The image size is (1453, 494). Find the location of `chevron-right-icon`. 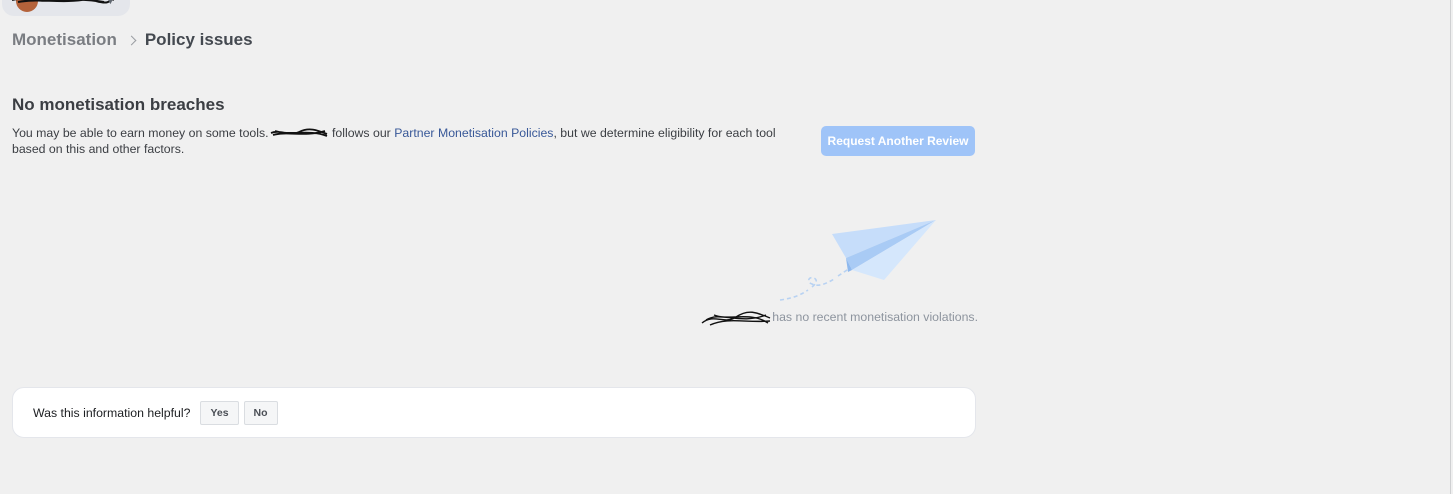

chevron-right-icon is located at coordinates (131, 40).